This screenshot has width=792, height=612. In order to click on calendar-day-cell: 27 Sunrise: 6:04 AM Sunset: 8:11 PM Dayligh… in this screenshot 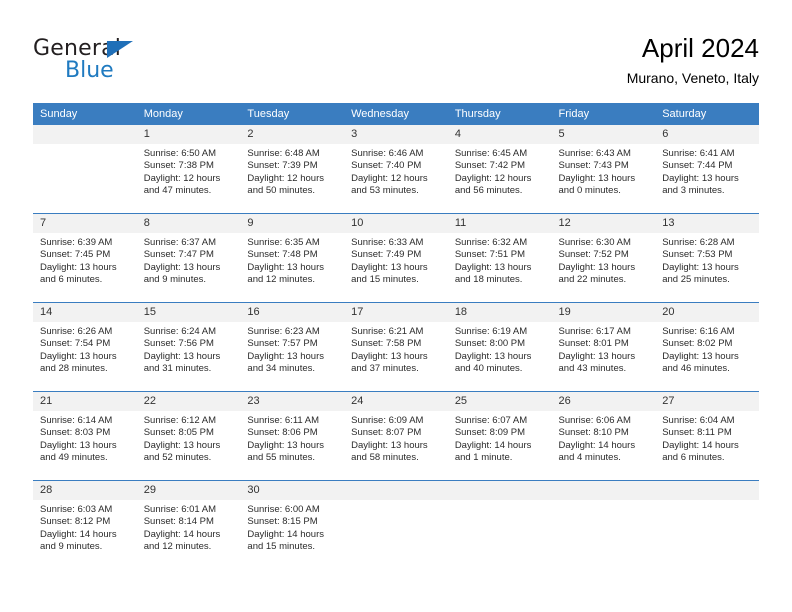, I will do `click(707, 436)`.